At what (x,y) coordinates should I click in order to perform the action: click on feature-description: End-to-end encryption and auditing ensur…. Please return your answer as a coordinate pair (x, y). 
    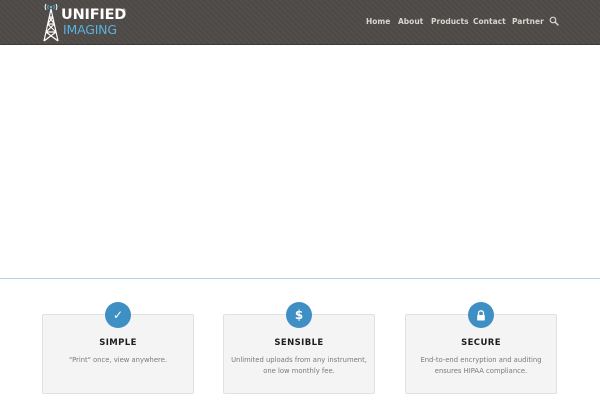
    Looking at the image, I should click on (481, 366).